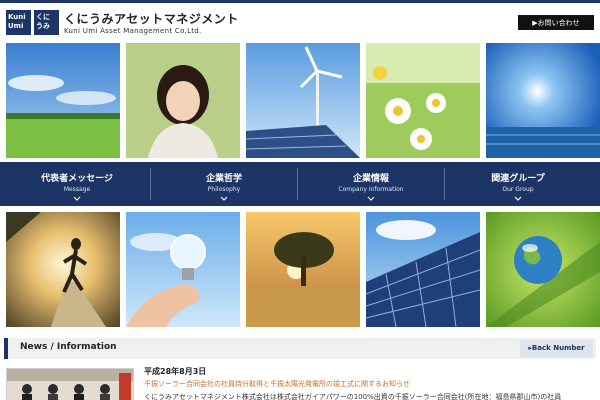 Image resolution: width=600 pixels, height=400 pixels. What do you see at coordinates (543, 269) in the screenshot?
I see `globe-droplet-photo` at bounding box center [543, 269].